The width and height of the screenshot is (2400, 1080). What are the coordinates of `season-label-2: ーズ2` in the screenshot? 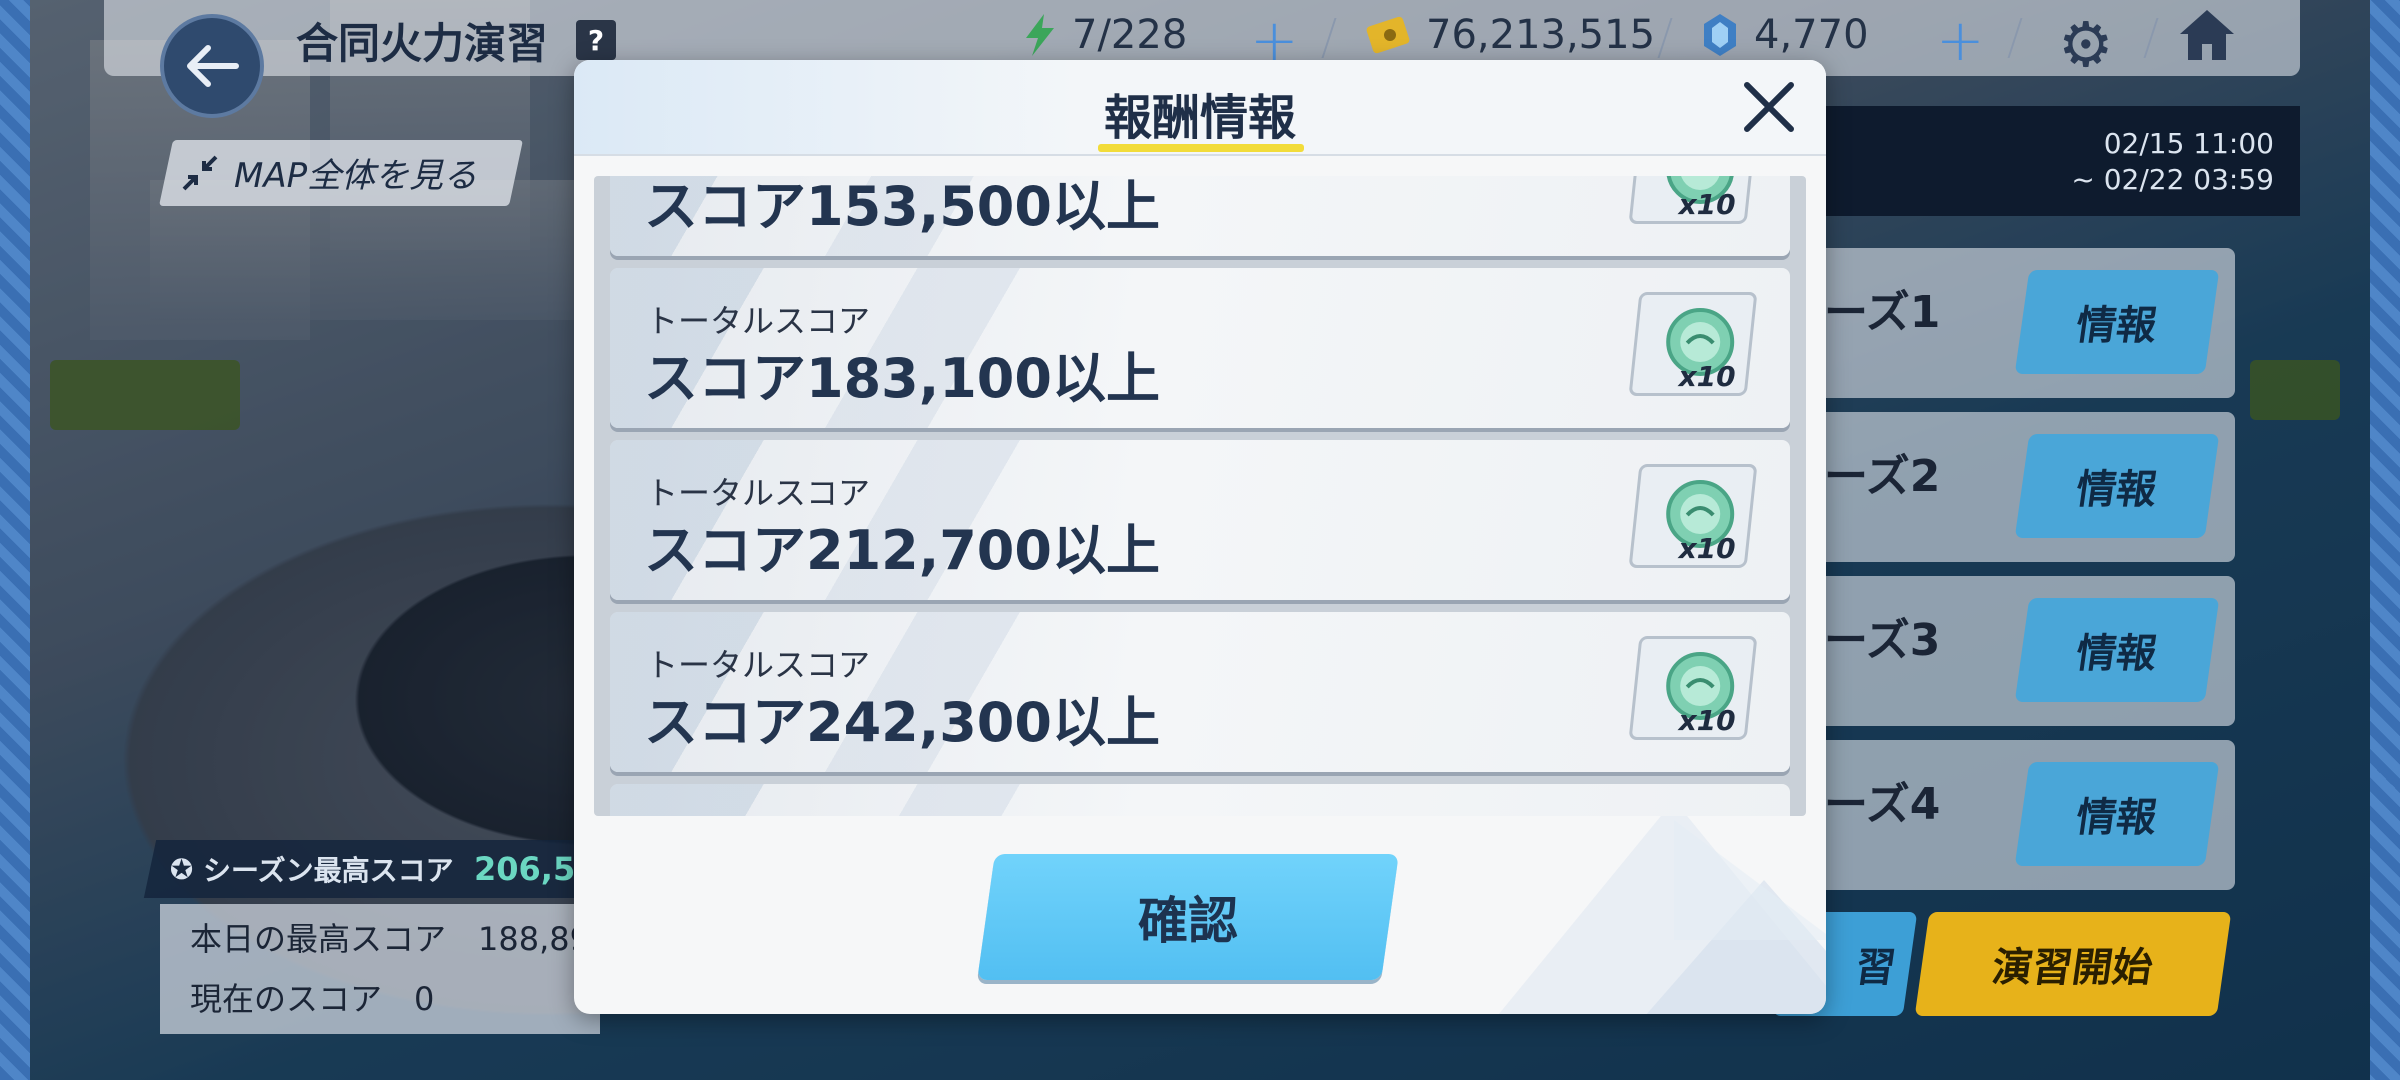 It's located at (1882, 476).